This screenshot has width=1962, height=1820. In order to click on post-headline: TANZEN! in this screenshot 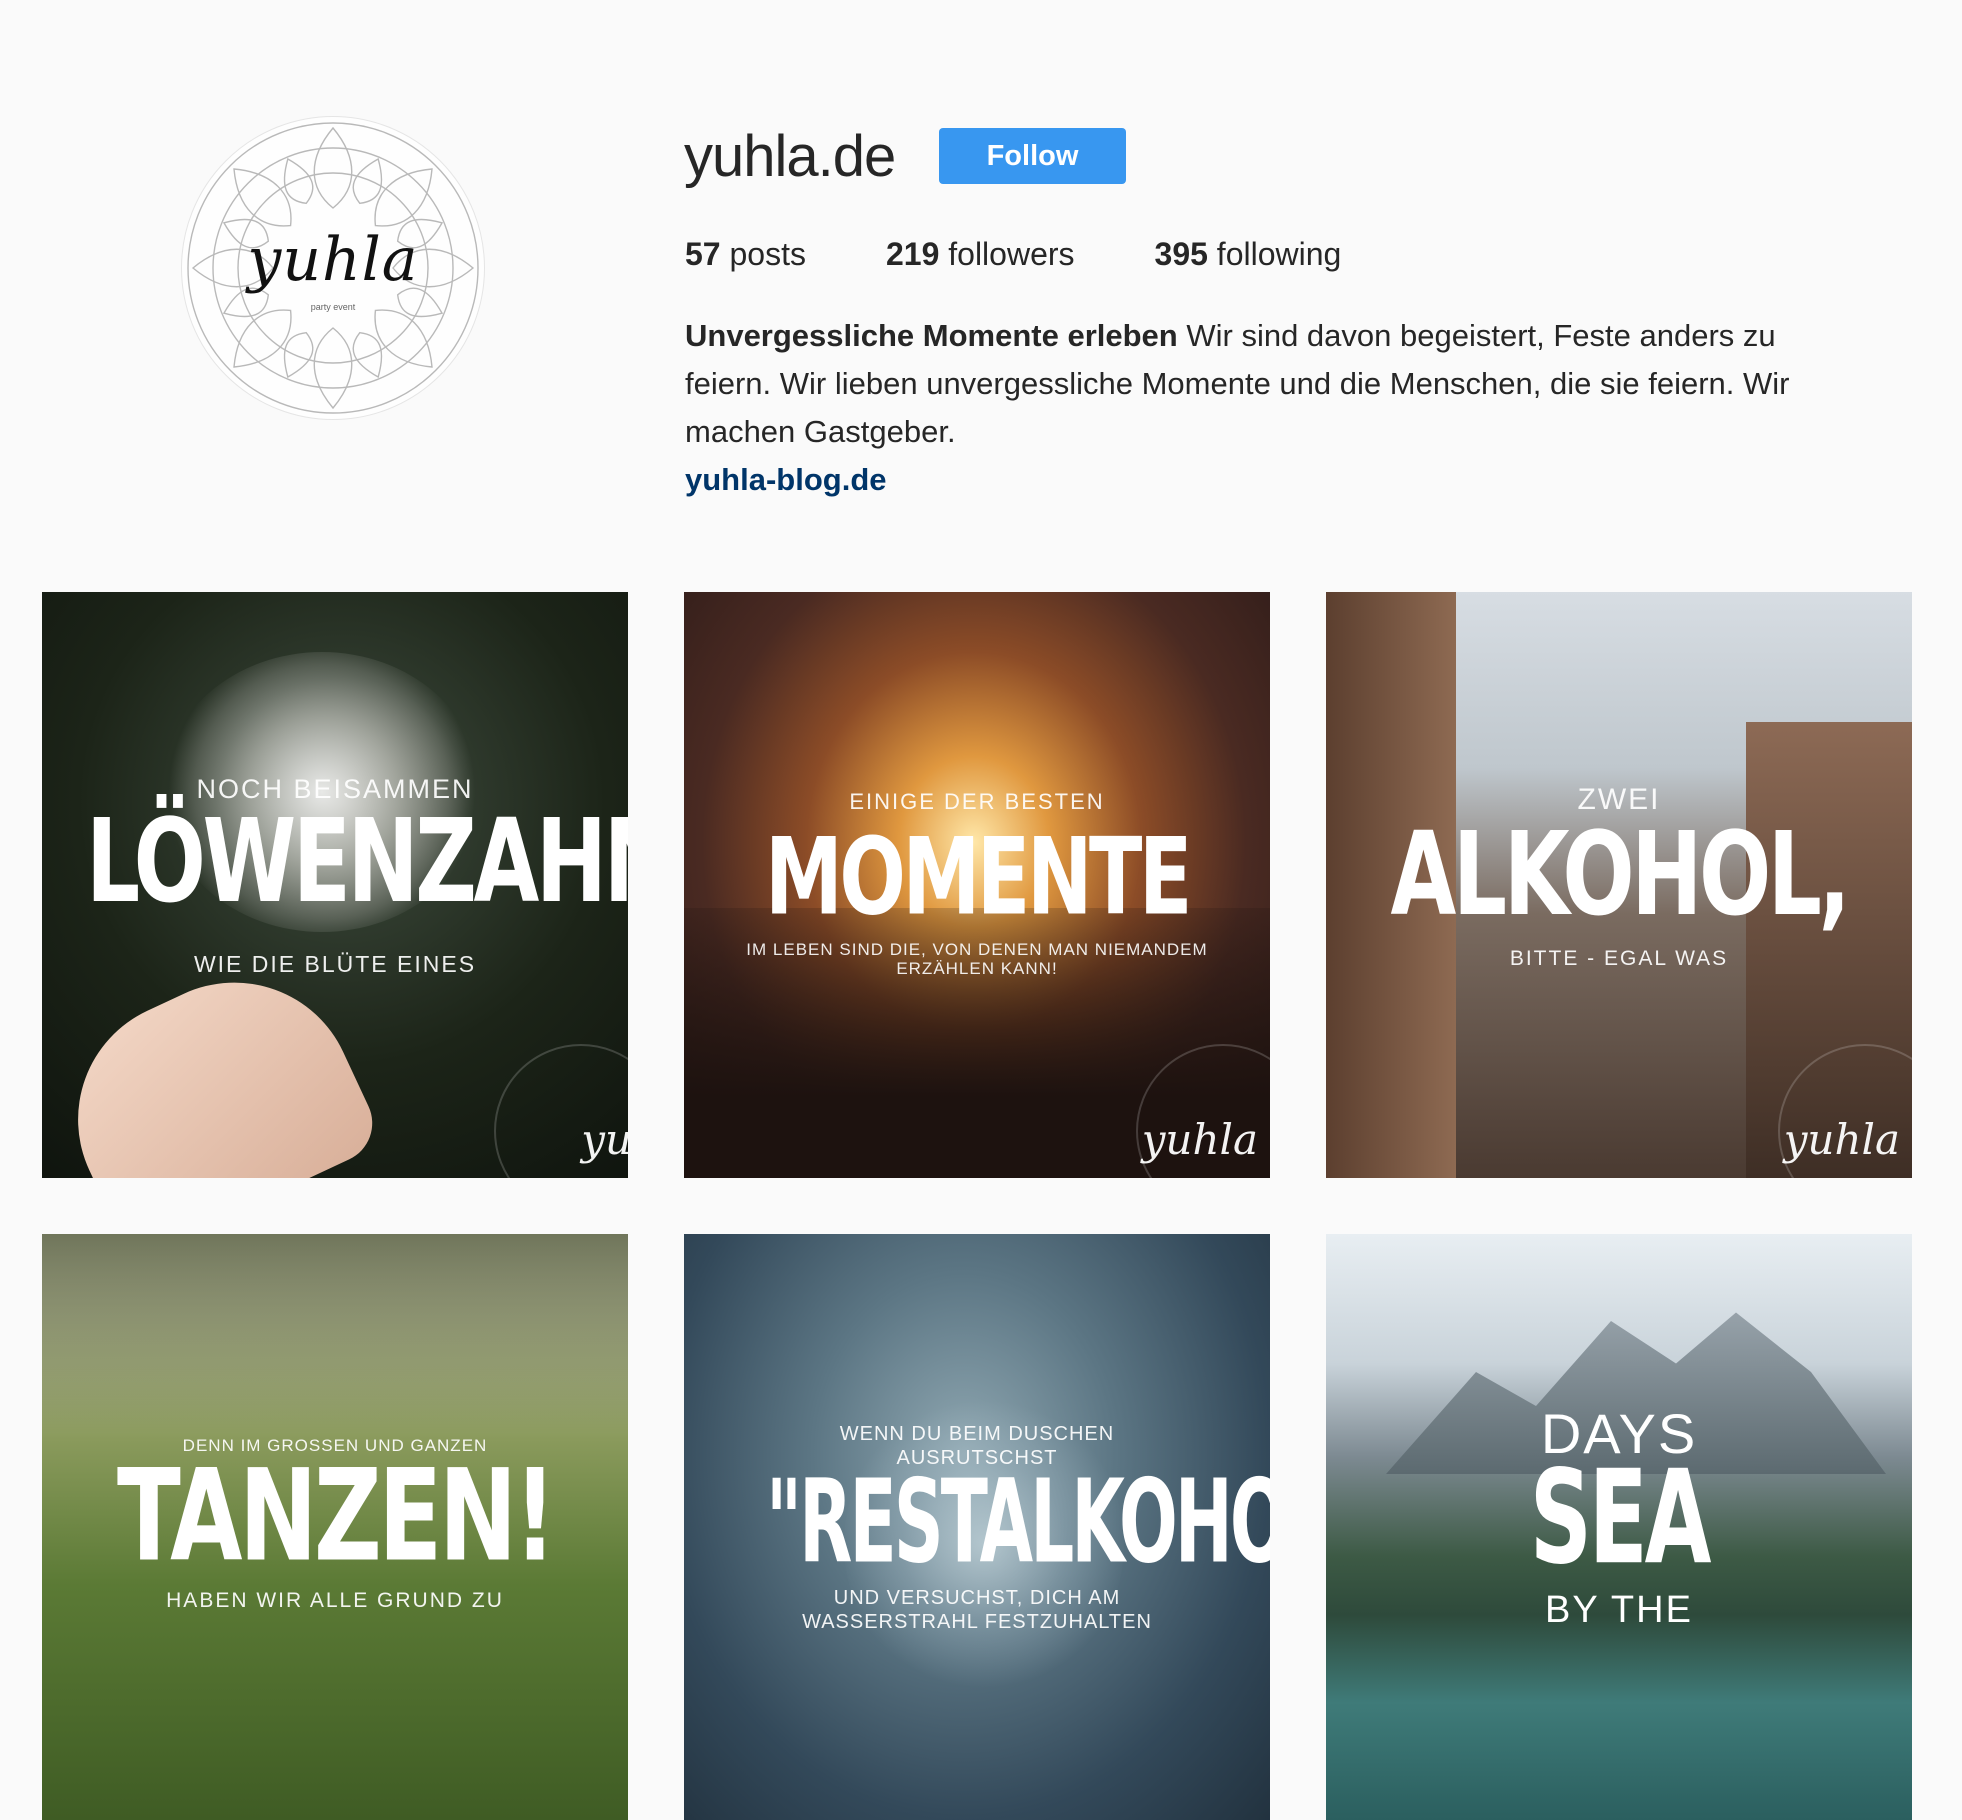, I will do `click(336, 1516)`.